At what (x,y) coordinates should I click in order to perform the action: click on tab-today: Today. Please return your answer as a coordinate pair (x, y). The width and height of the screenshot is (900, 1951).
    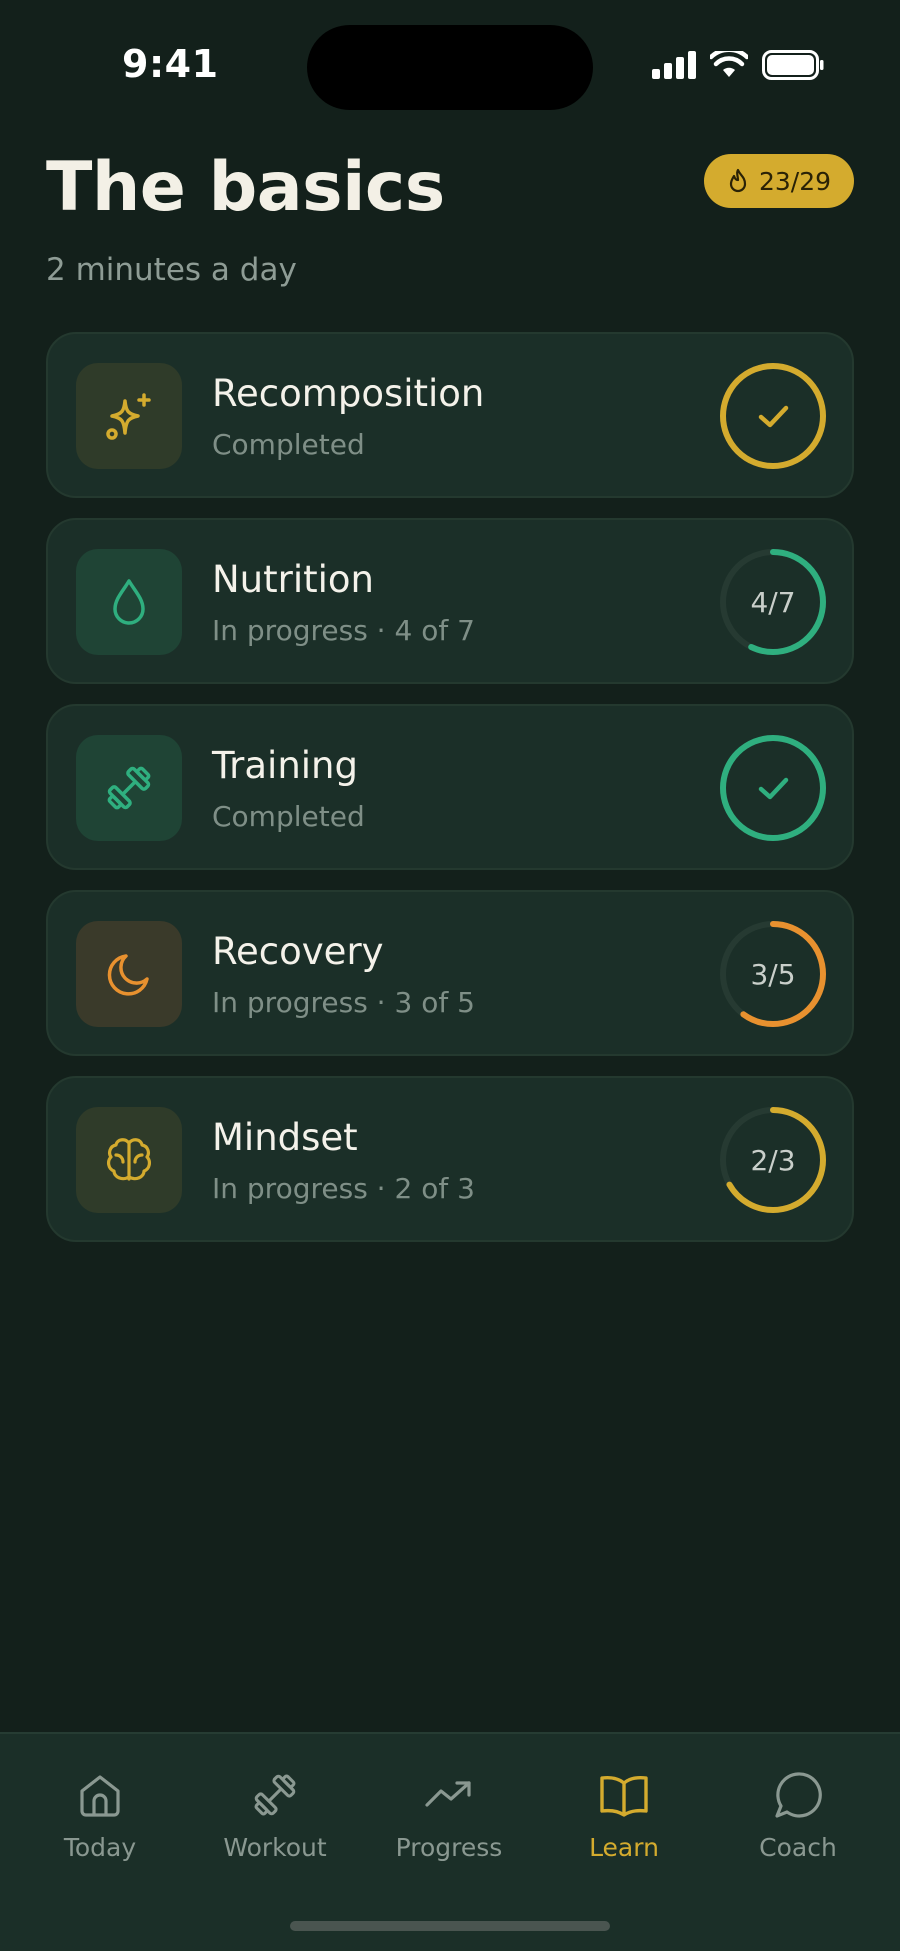
    Looking at the image, I should click on (100, 1815).